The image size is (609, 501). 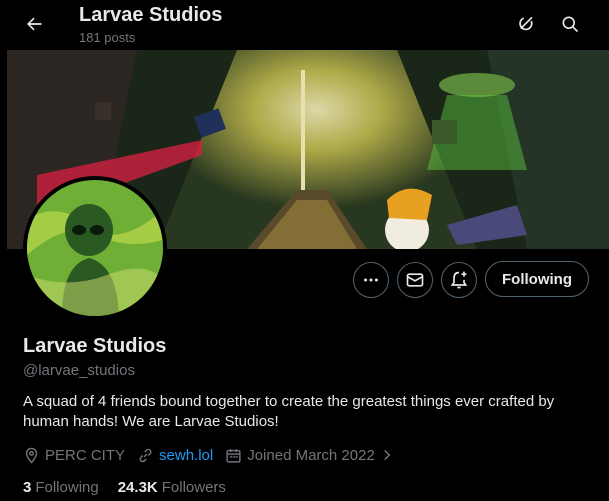 What do you see at coordinates (387, 455) in the screenshot?
I see `chevron-right-icon` at bounding box center [387, 455].